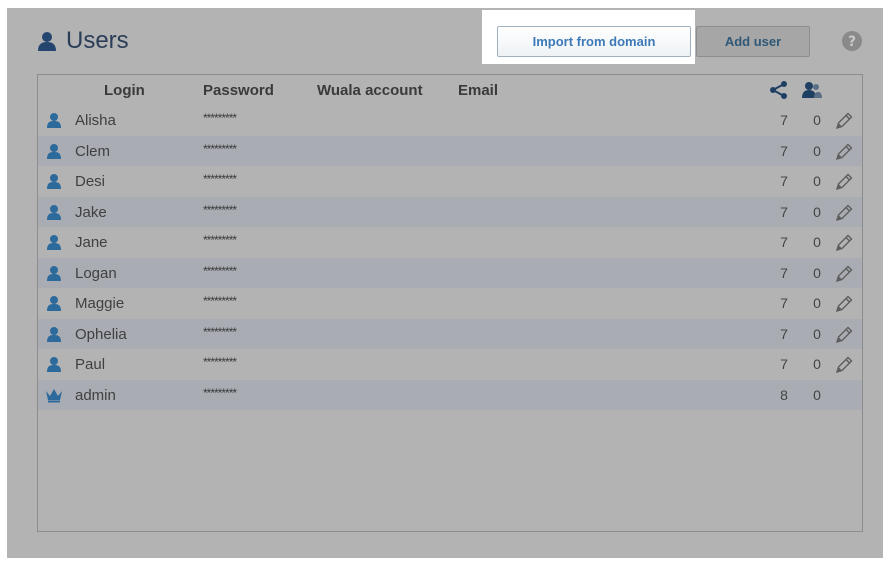 This screenshot has height=562, width=890. Describe the element at coordinates (478, 90) in the screenshot. I see `column-email: Email` at that location.